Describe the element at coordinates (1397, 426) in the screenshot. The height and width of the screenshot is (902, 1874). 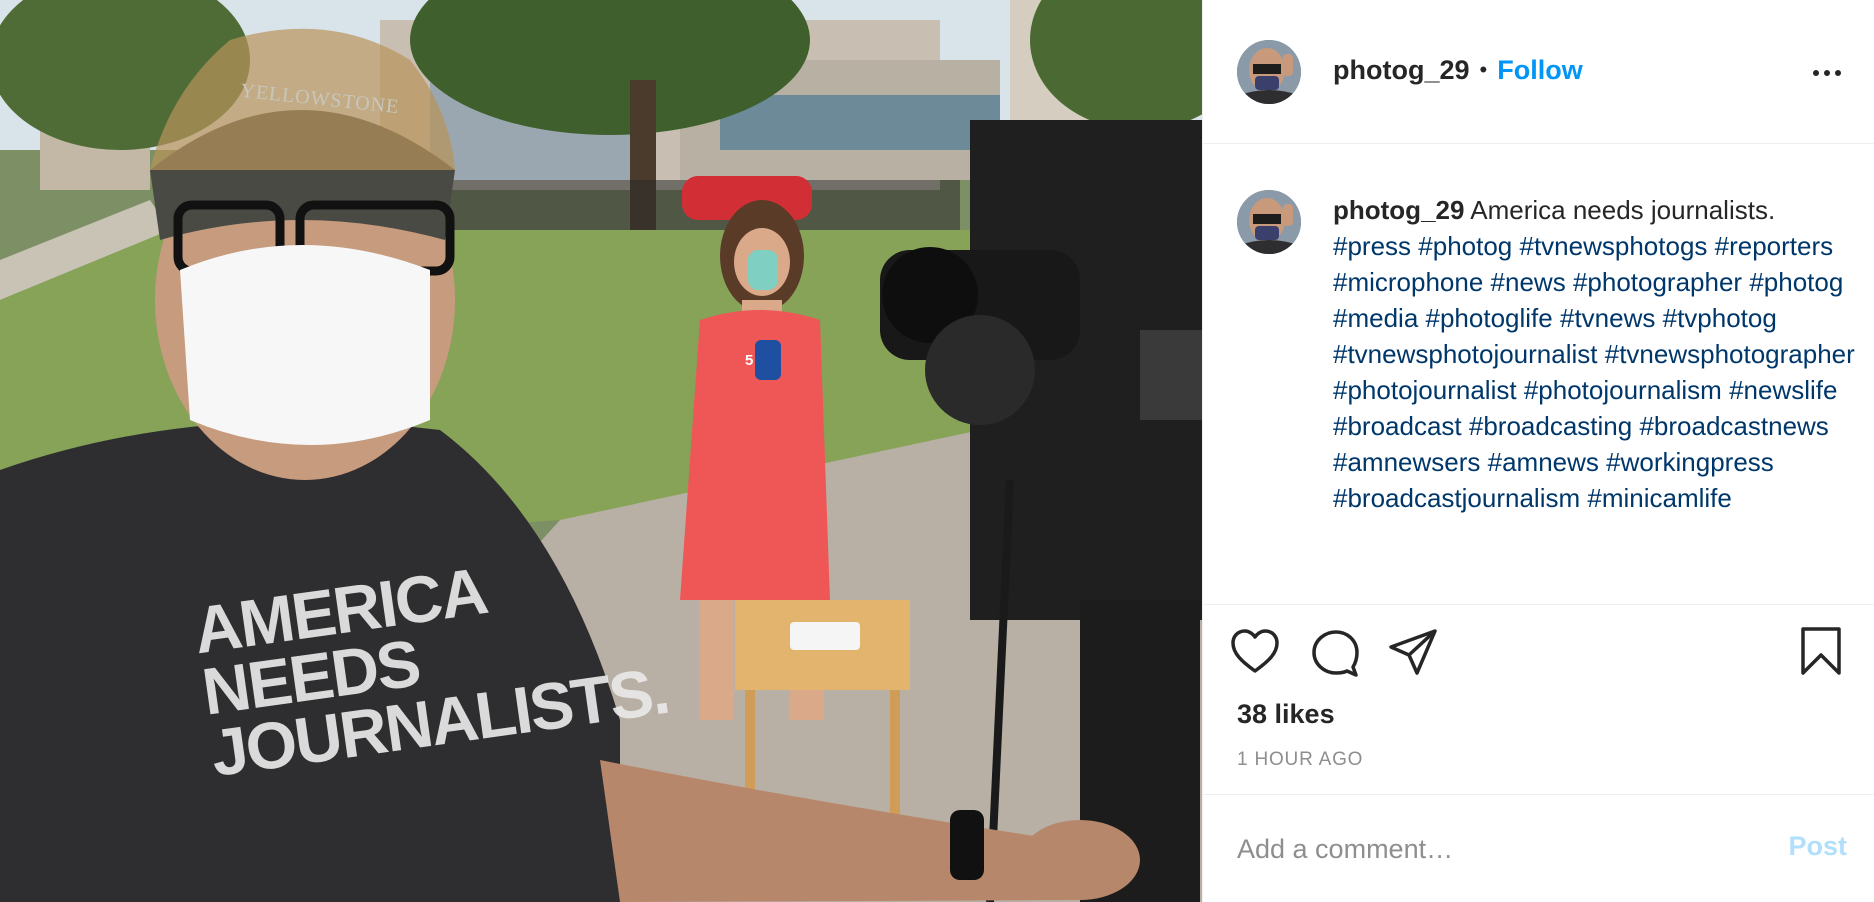
I see `hashtag-link: #broadcast` at that location.